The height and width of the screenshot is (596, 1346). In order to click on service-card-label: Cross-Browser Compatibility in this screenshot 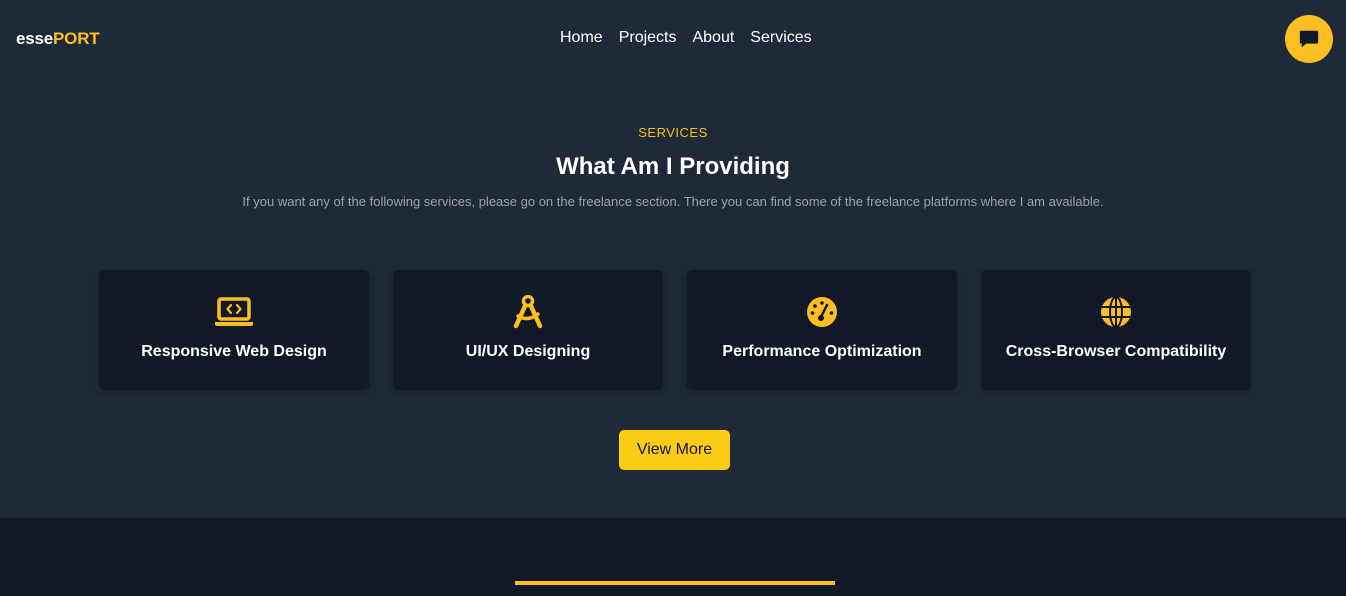, I will do `click(1116, 351)`.